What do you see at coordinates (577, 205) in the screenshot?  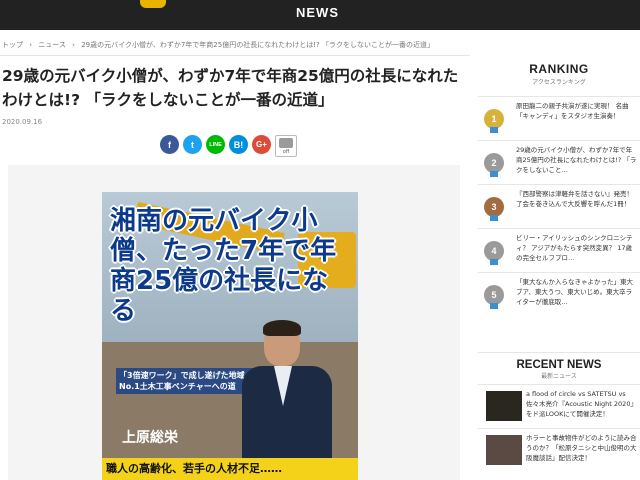 I see `ranking-item-text: 『西部警察は津軽弁を話さない』発売！ 了会を巻き込んで大反響を呼んだ1冊！` at bounding box center [577, 205].